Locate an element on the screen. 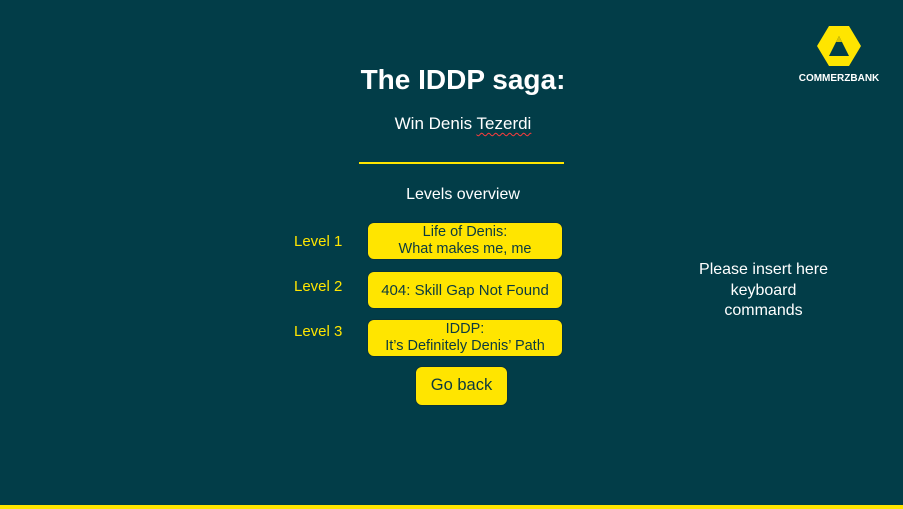  page-subtitle: Win Denis Tezerdi is located at coordinates (463, 124).